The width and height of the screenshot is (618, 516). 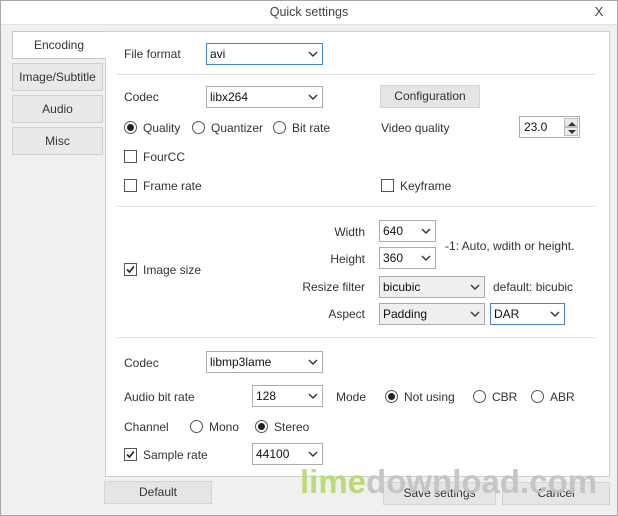 I want to click on radio-stereo-label: Stereo, so click(x=292, y=427).